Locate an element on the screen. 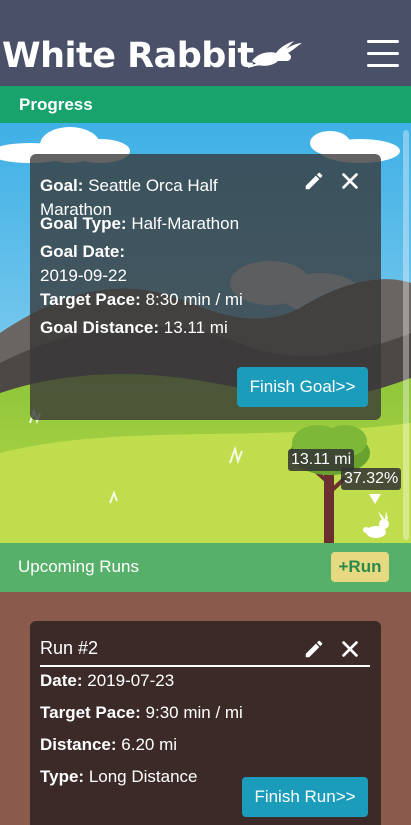 The height and width of the screenshot is (825, 411). top-header: White Rabbit is located at coordinates (205, 43).